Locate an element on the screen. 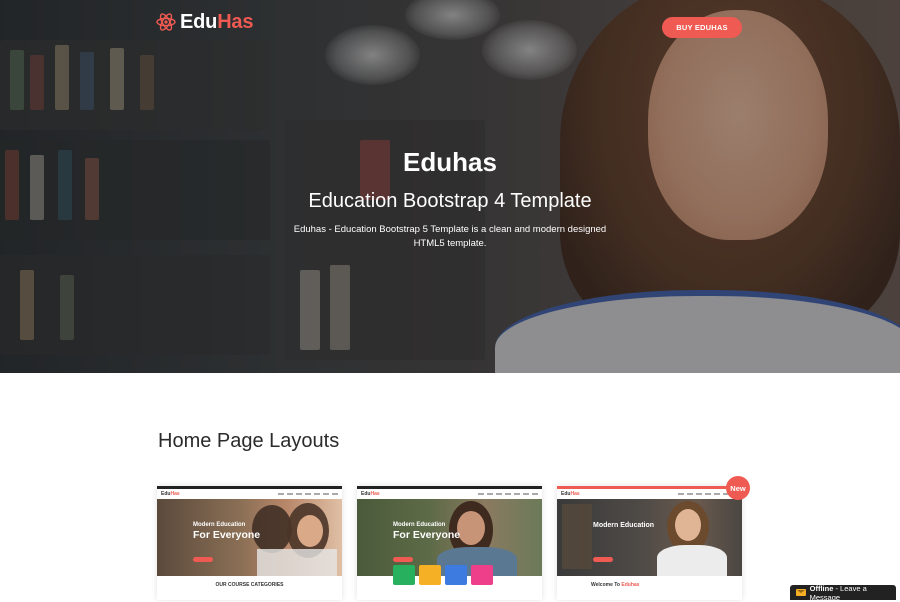 The width and height of the screenshot is (900, 602). section-title: Home Page Layouts is located at coordinates (249, 441).